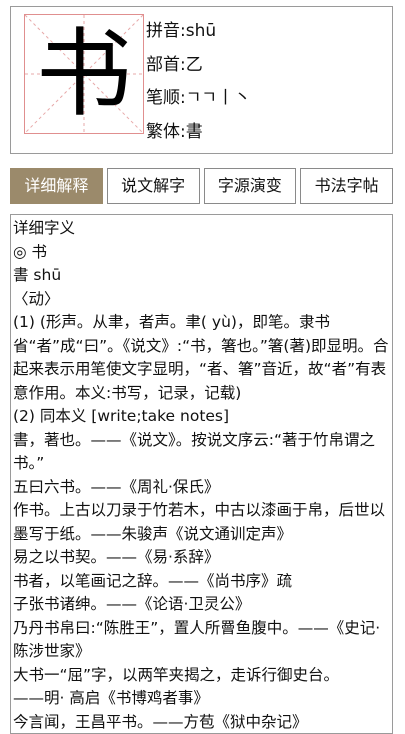 The width and height of the screenshot is (405, 734). I want to click on definition-line: 大书一“屈”字，以两竿夹揭之，走诉行御史台。, so click(201, 676).